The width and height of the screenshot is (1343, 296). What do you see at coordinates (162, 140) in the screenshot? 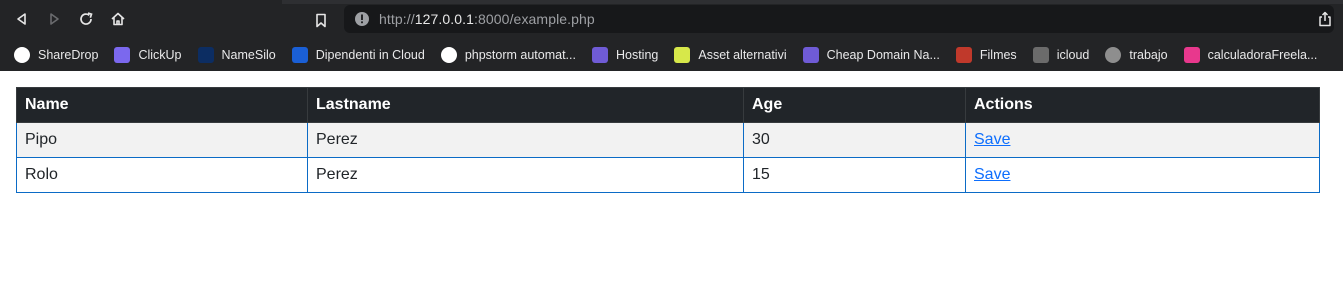
I see `cell-name: Pipo` at bounding box center [162, 140].